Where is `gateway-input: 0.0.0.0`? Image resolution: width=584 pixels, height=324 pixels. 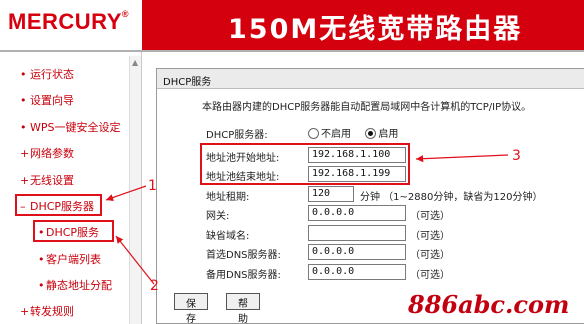
gateway-input: 0.0.0.0 is located at coordinates (357, 213).